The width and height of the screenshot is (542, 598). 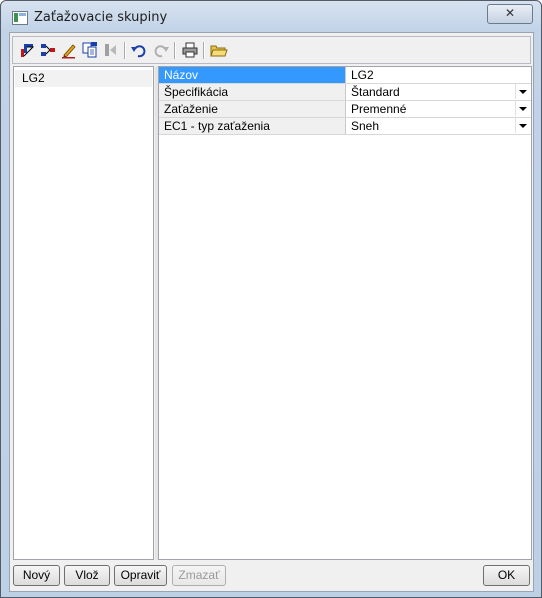 I want to click on edit-button: Opraviť, so click(x=140, y=575).